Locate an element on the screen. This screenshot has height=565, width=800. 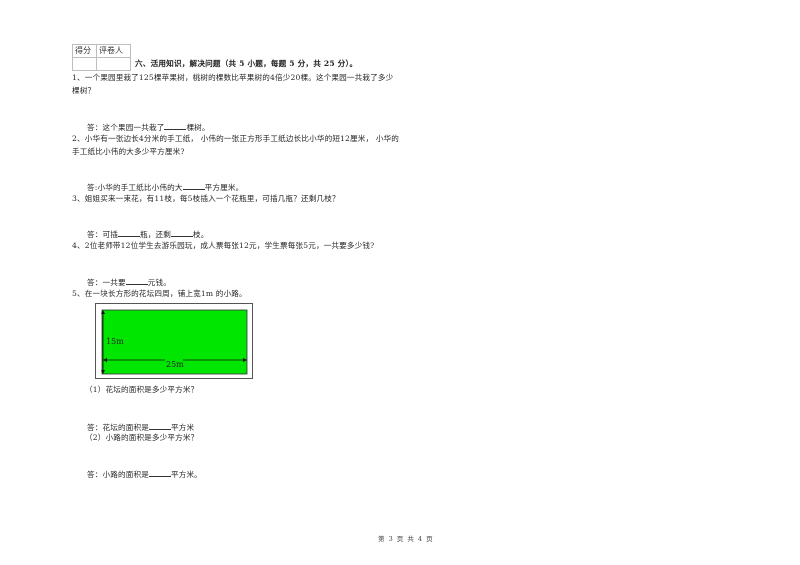
answer-suffix: 枝。 is located at coordinates (200, 234).